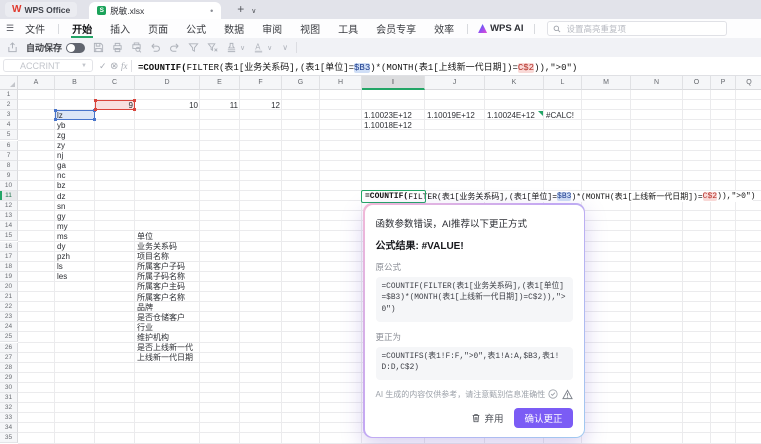 The width and height of the screenshot is (761, 444). I want to click on discard-button: 弃用, so click(487, 418).